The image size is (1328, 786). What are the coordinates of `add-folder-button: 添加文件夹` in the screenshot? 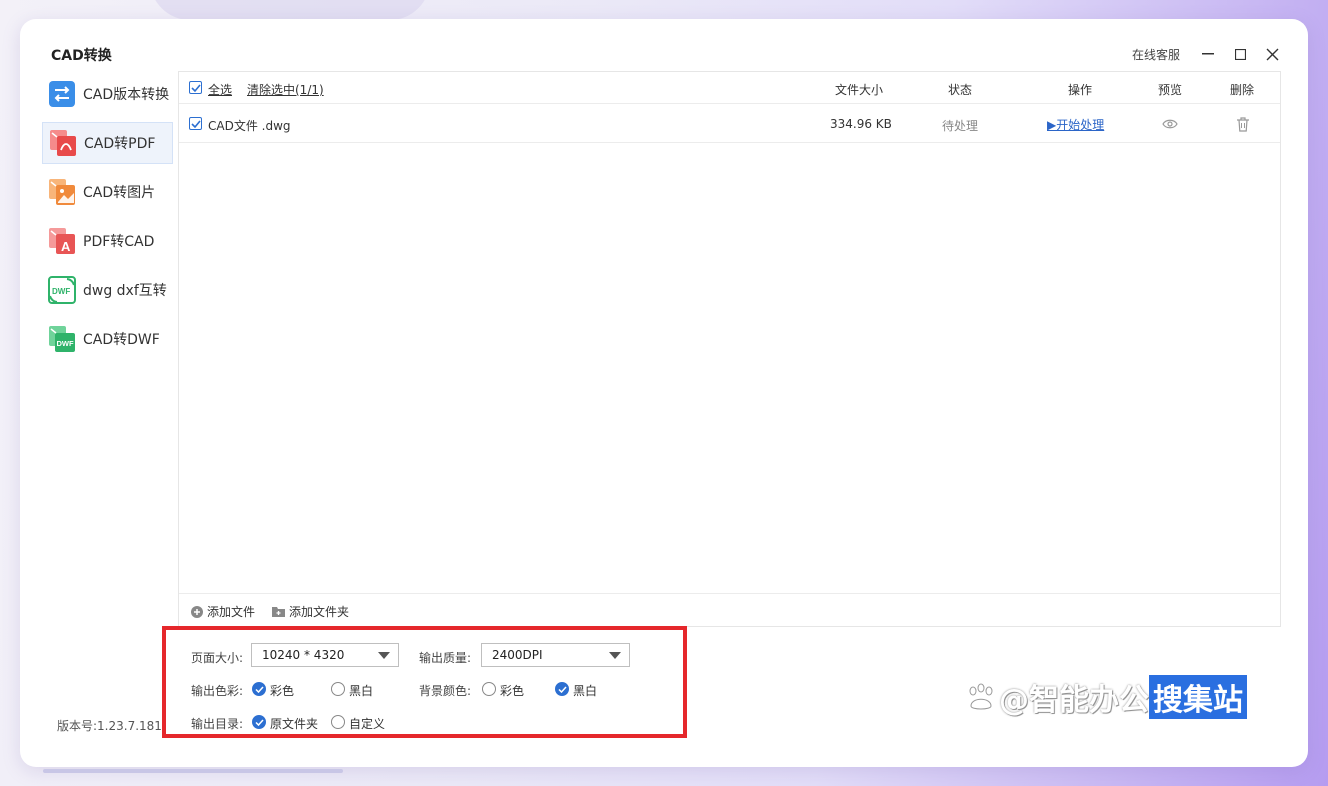 It's located at (310, 611).